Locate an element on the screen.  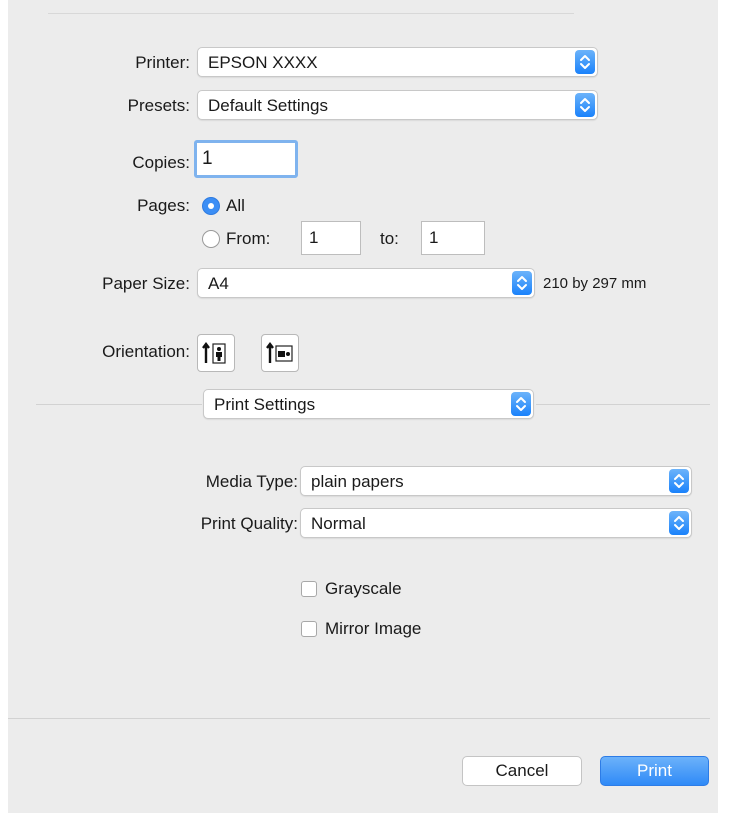
print-quality-value: Normal is located at coordinates (338, 523).